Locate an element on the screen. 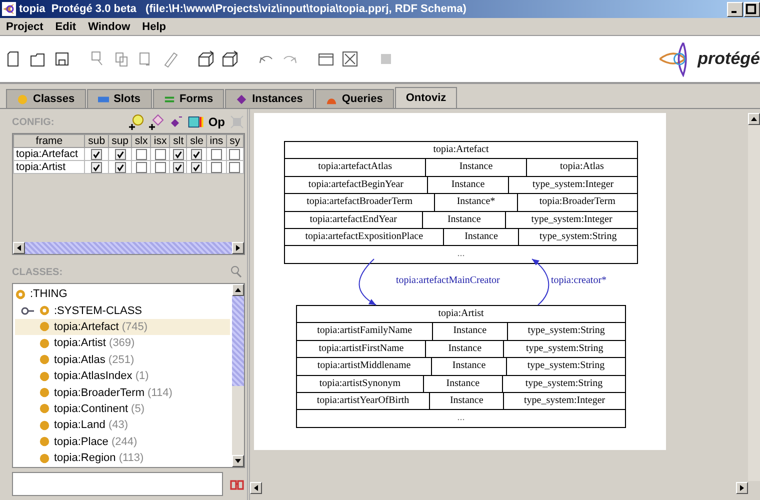 The image size is (760, 500). tree-item: topia:Region (113) is located at coordinates (99, 458).